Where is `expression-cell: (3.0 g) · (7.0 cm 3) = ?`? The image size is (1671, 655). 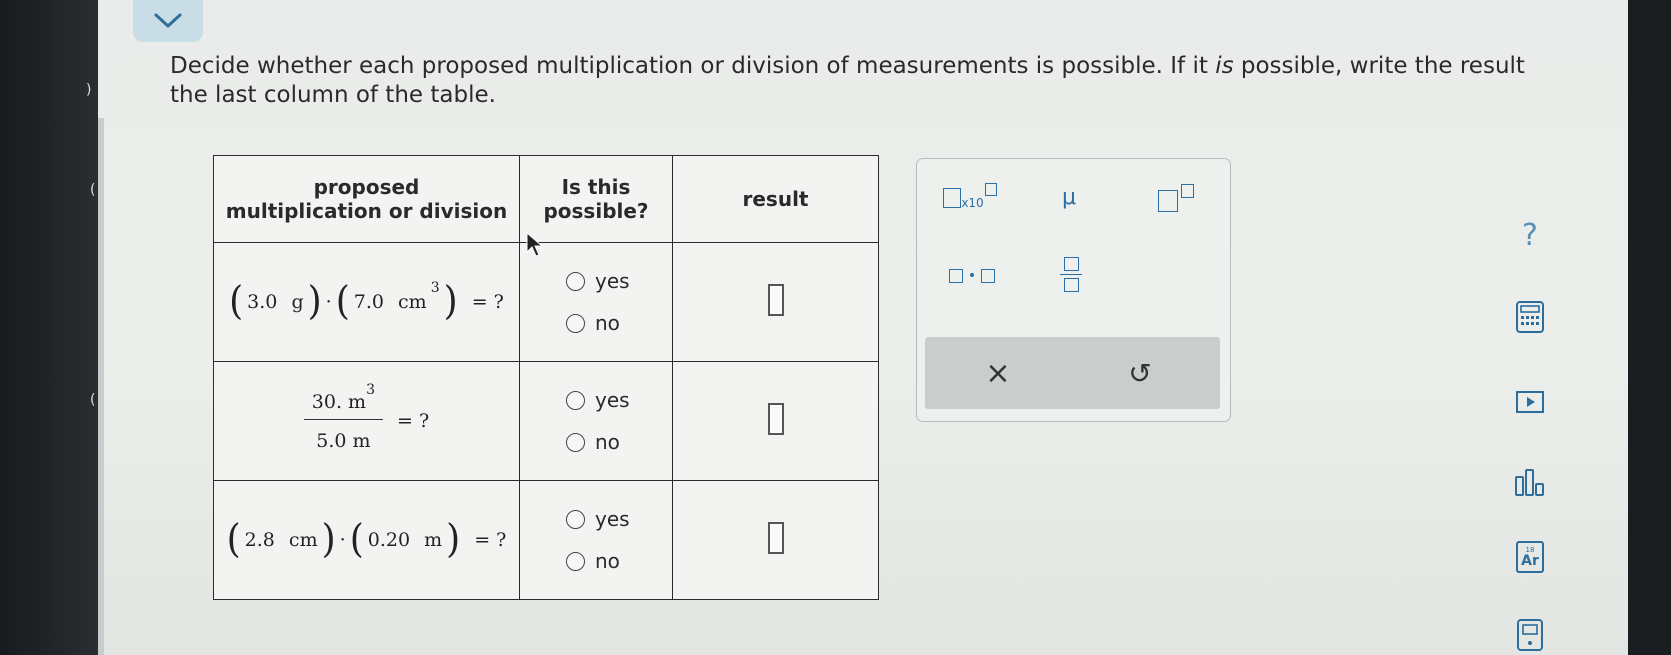 expression-cell: (3.0 g) · (7.0 cm 3) = ? is located at coordinates (366, 302).